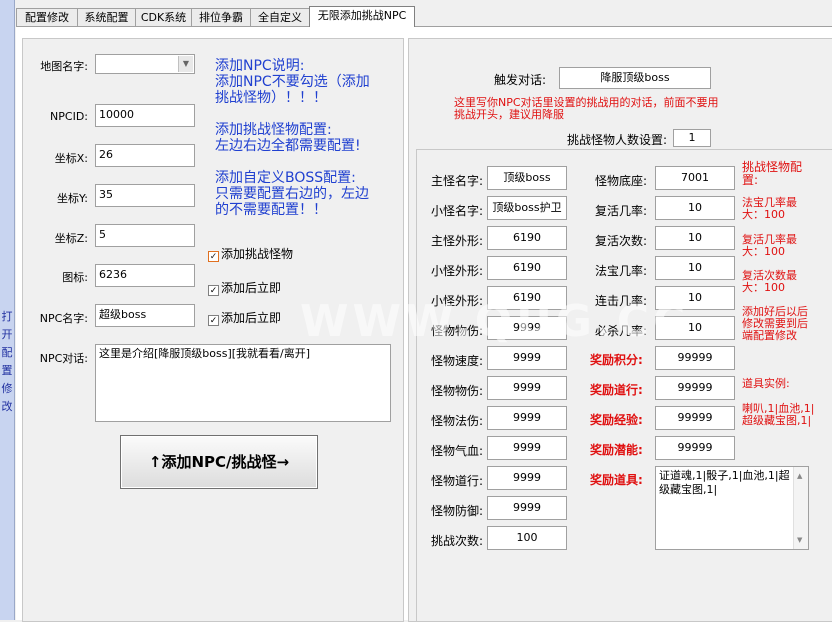  What do you see at coordinates (251, 318) in the screenshot?
I see `add-now-label-2: 添加后立即` at bounding box center [251, 318].